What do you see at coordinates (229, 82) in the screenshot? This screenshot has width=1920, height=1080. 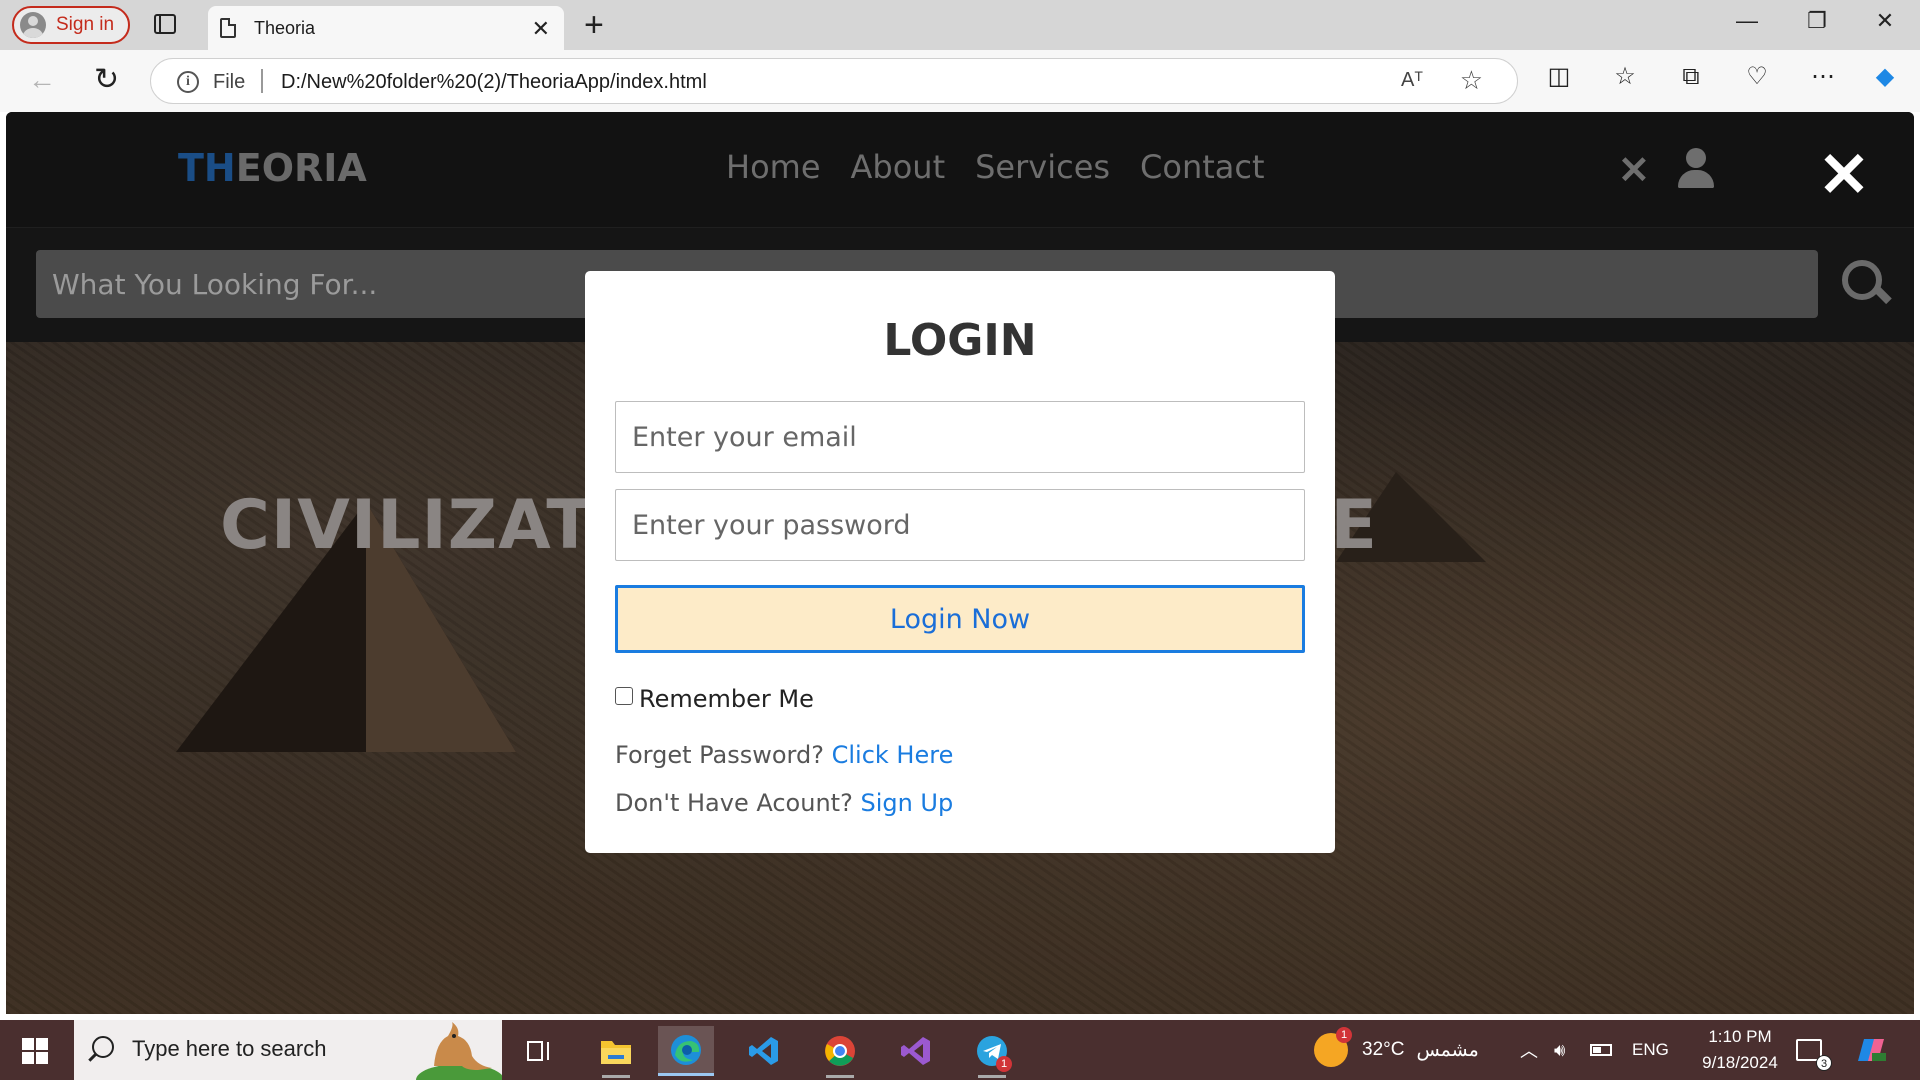 I see `address-scheme: File` at bounding box center [229, 82].